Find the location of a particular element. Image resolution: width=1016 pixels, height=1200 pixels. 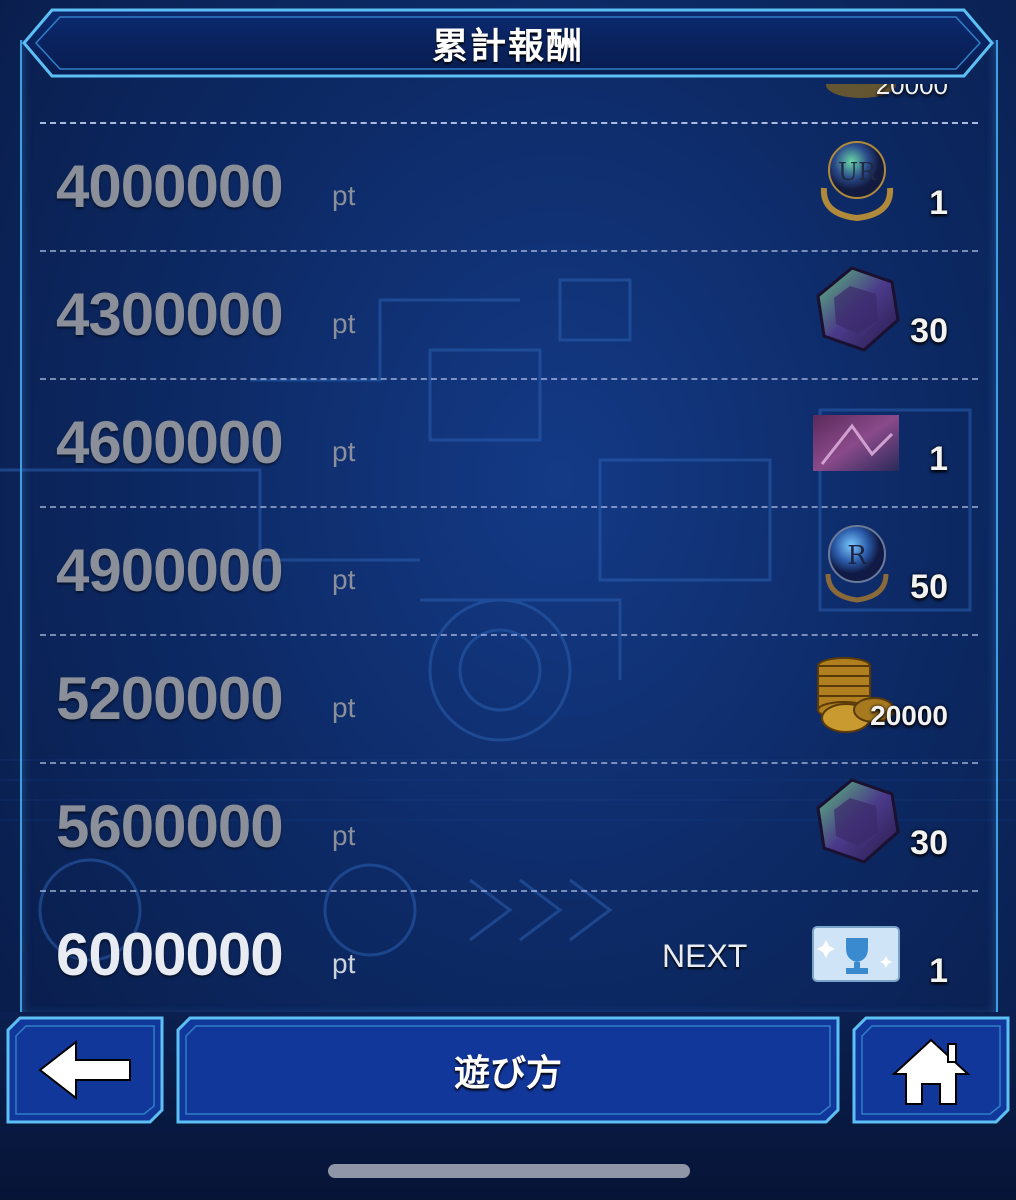

left-arrow-icon is located at coordinates (84, 1070).